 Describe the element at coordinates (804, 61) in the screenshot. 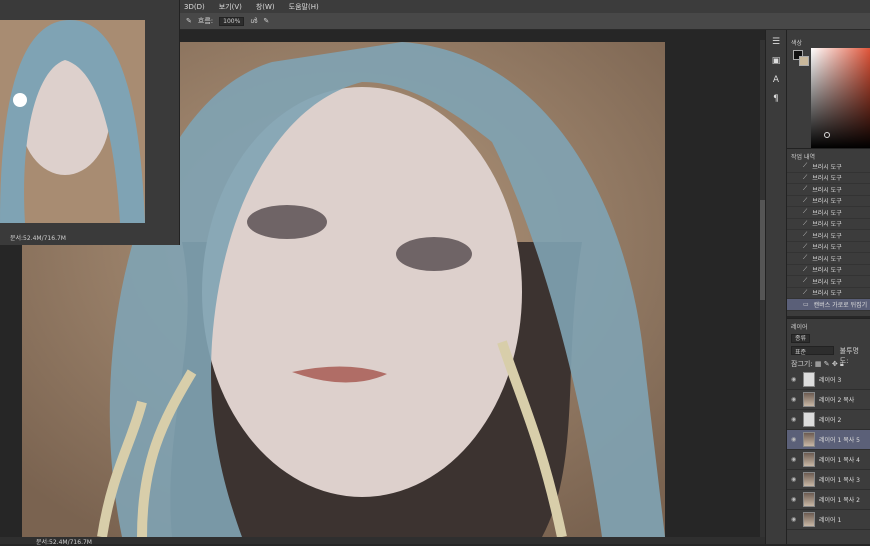

I see `background-color-swatch` at that location.